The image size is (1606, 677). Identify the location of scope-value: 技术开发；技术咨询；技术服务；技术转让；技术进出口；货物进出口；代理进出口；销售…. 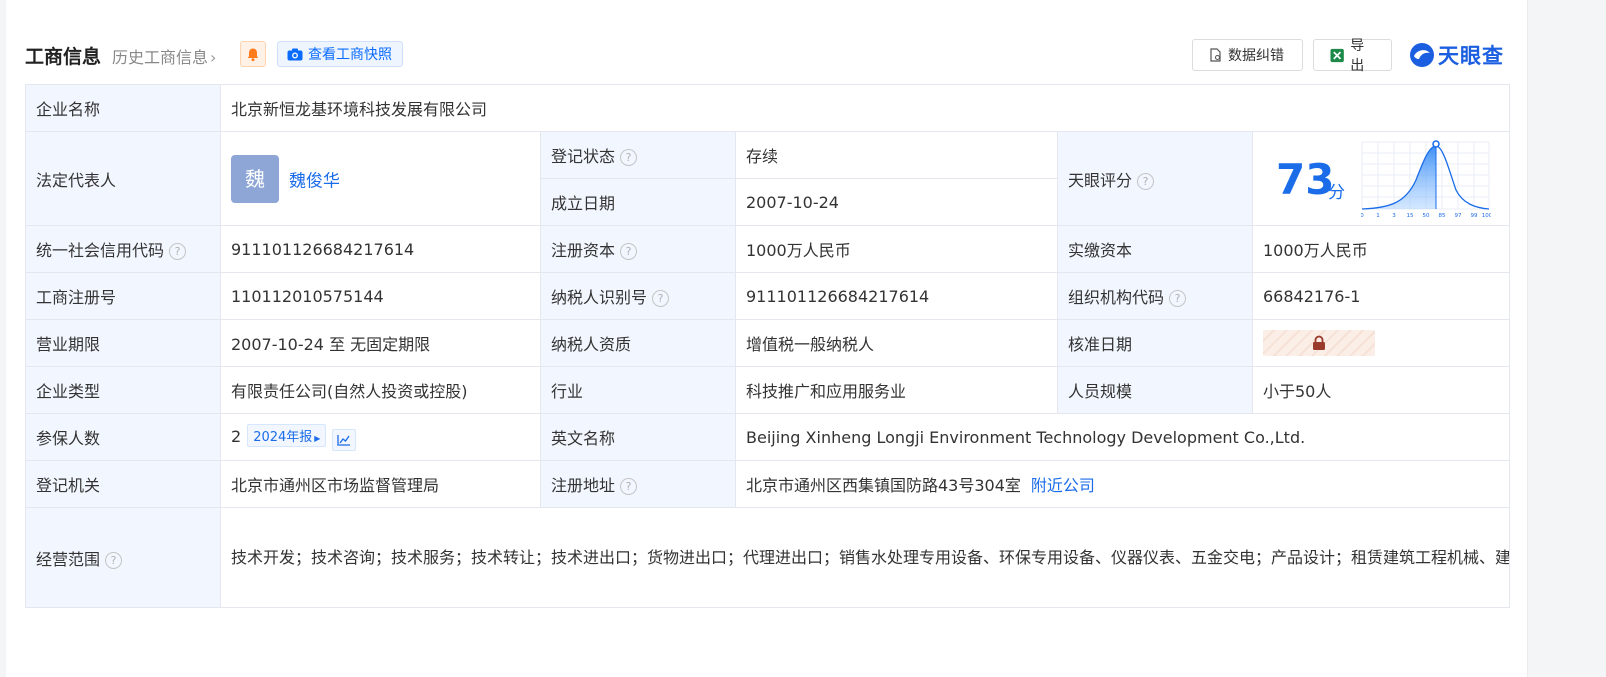
(865, 557).